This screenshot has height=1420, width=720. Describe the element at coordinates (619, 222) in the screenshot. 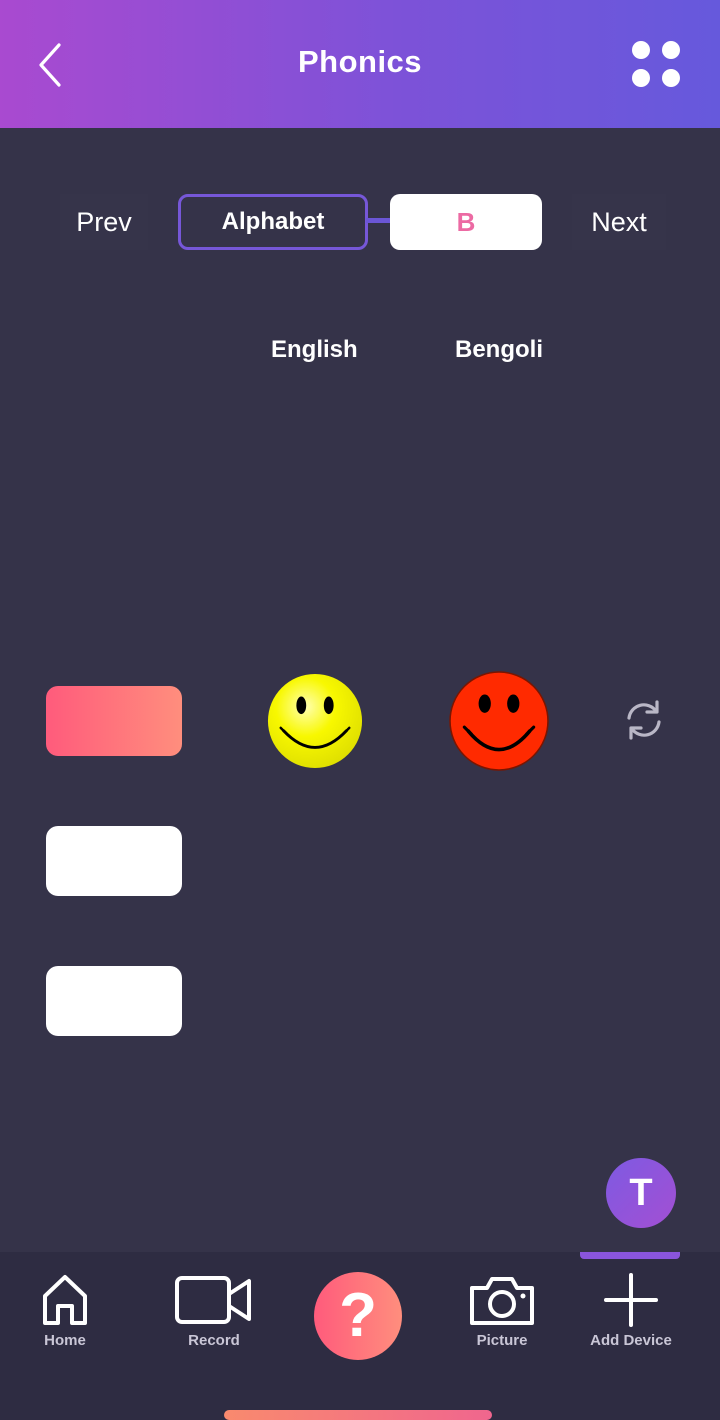

I see `next-button: Next` at that location.